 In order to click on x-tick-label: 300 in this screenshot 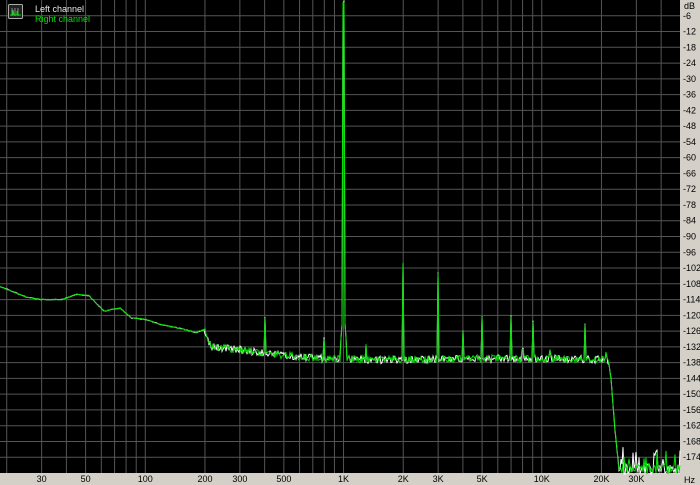, I will do `click(239, 479)`.